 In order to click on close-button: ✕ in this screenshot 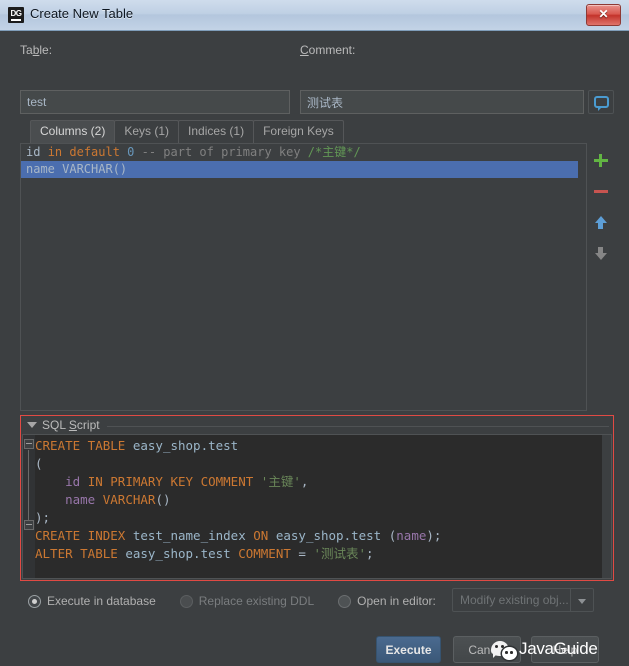, I will do `click(603, 15)`.